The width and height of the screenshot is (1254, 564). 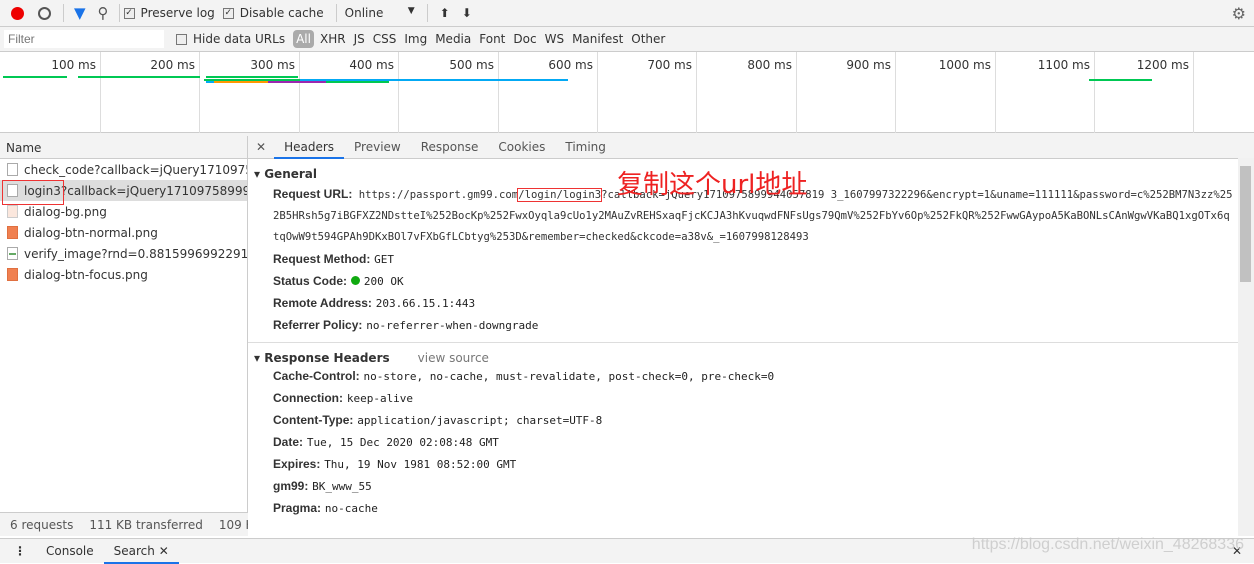 I want to click on filter-icon: ▼, so click(x=80, y=13).